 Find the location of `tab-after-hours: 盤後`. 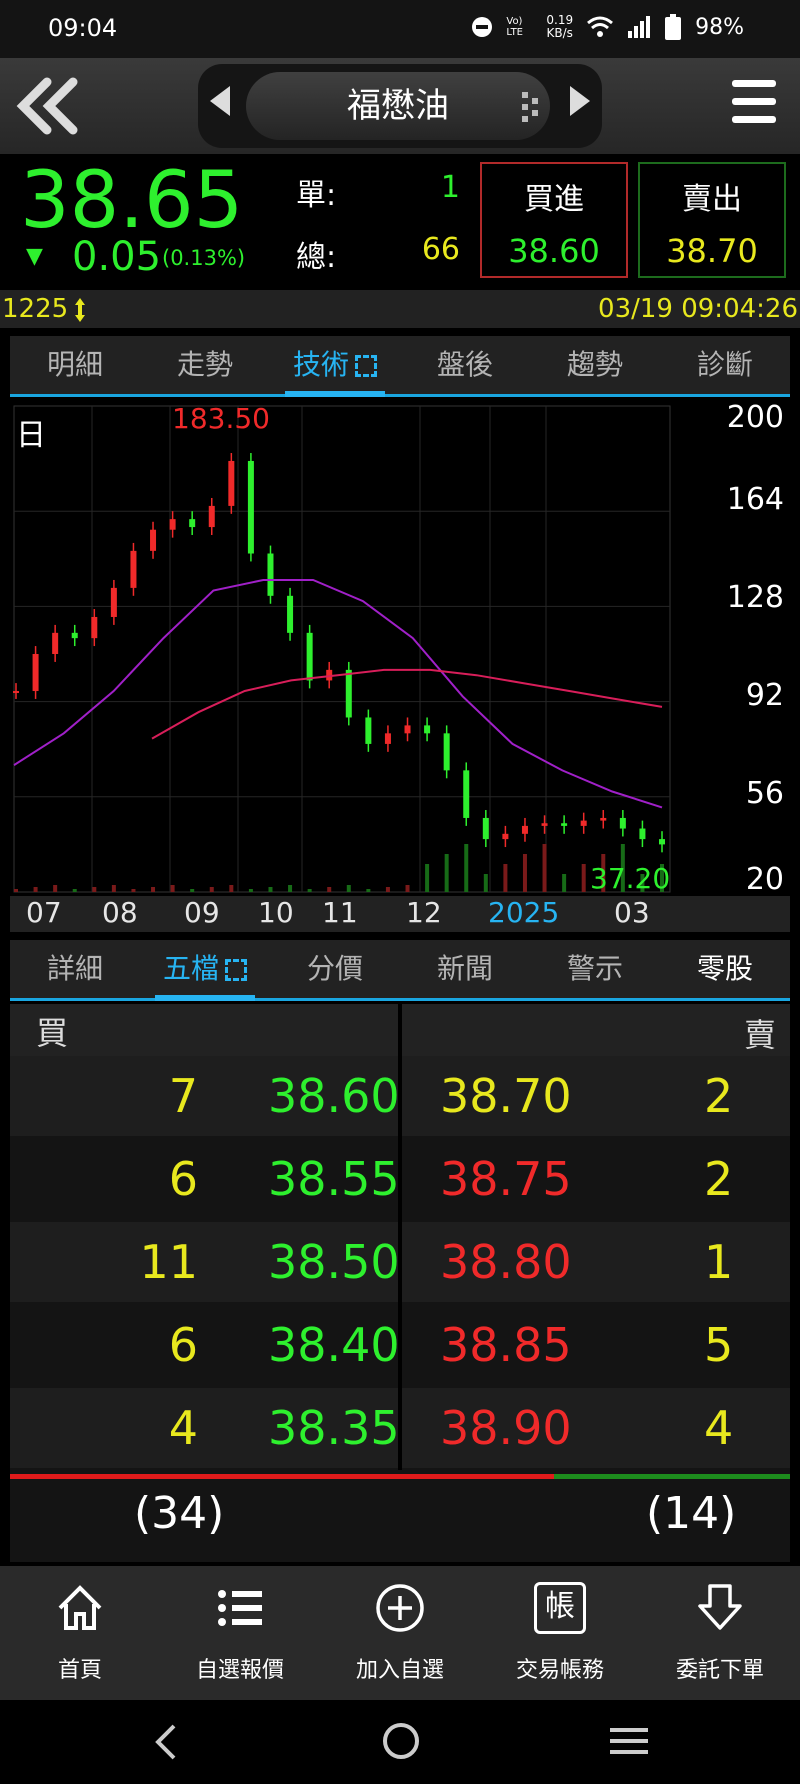

tab-after-hours: 盤後 is located at coordinates (465, 365).